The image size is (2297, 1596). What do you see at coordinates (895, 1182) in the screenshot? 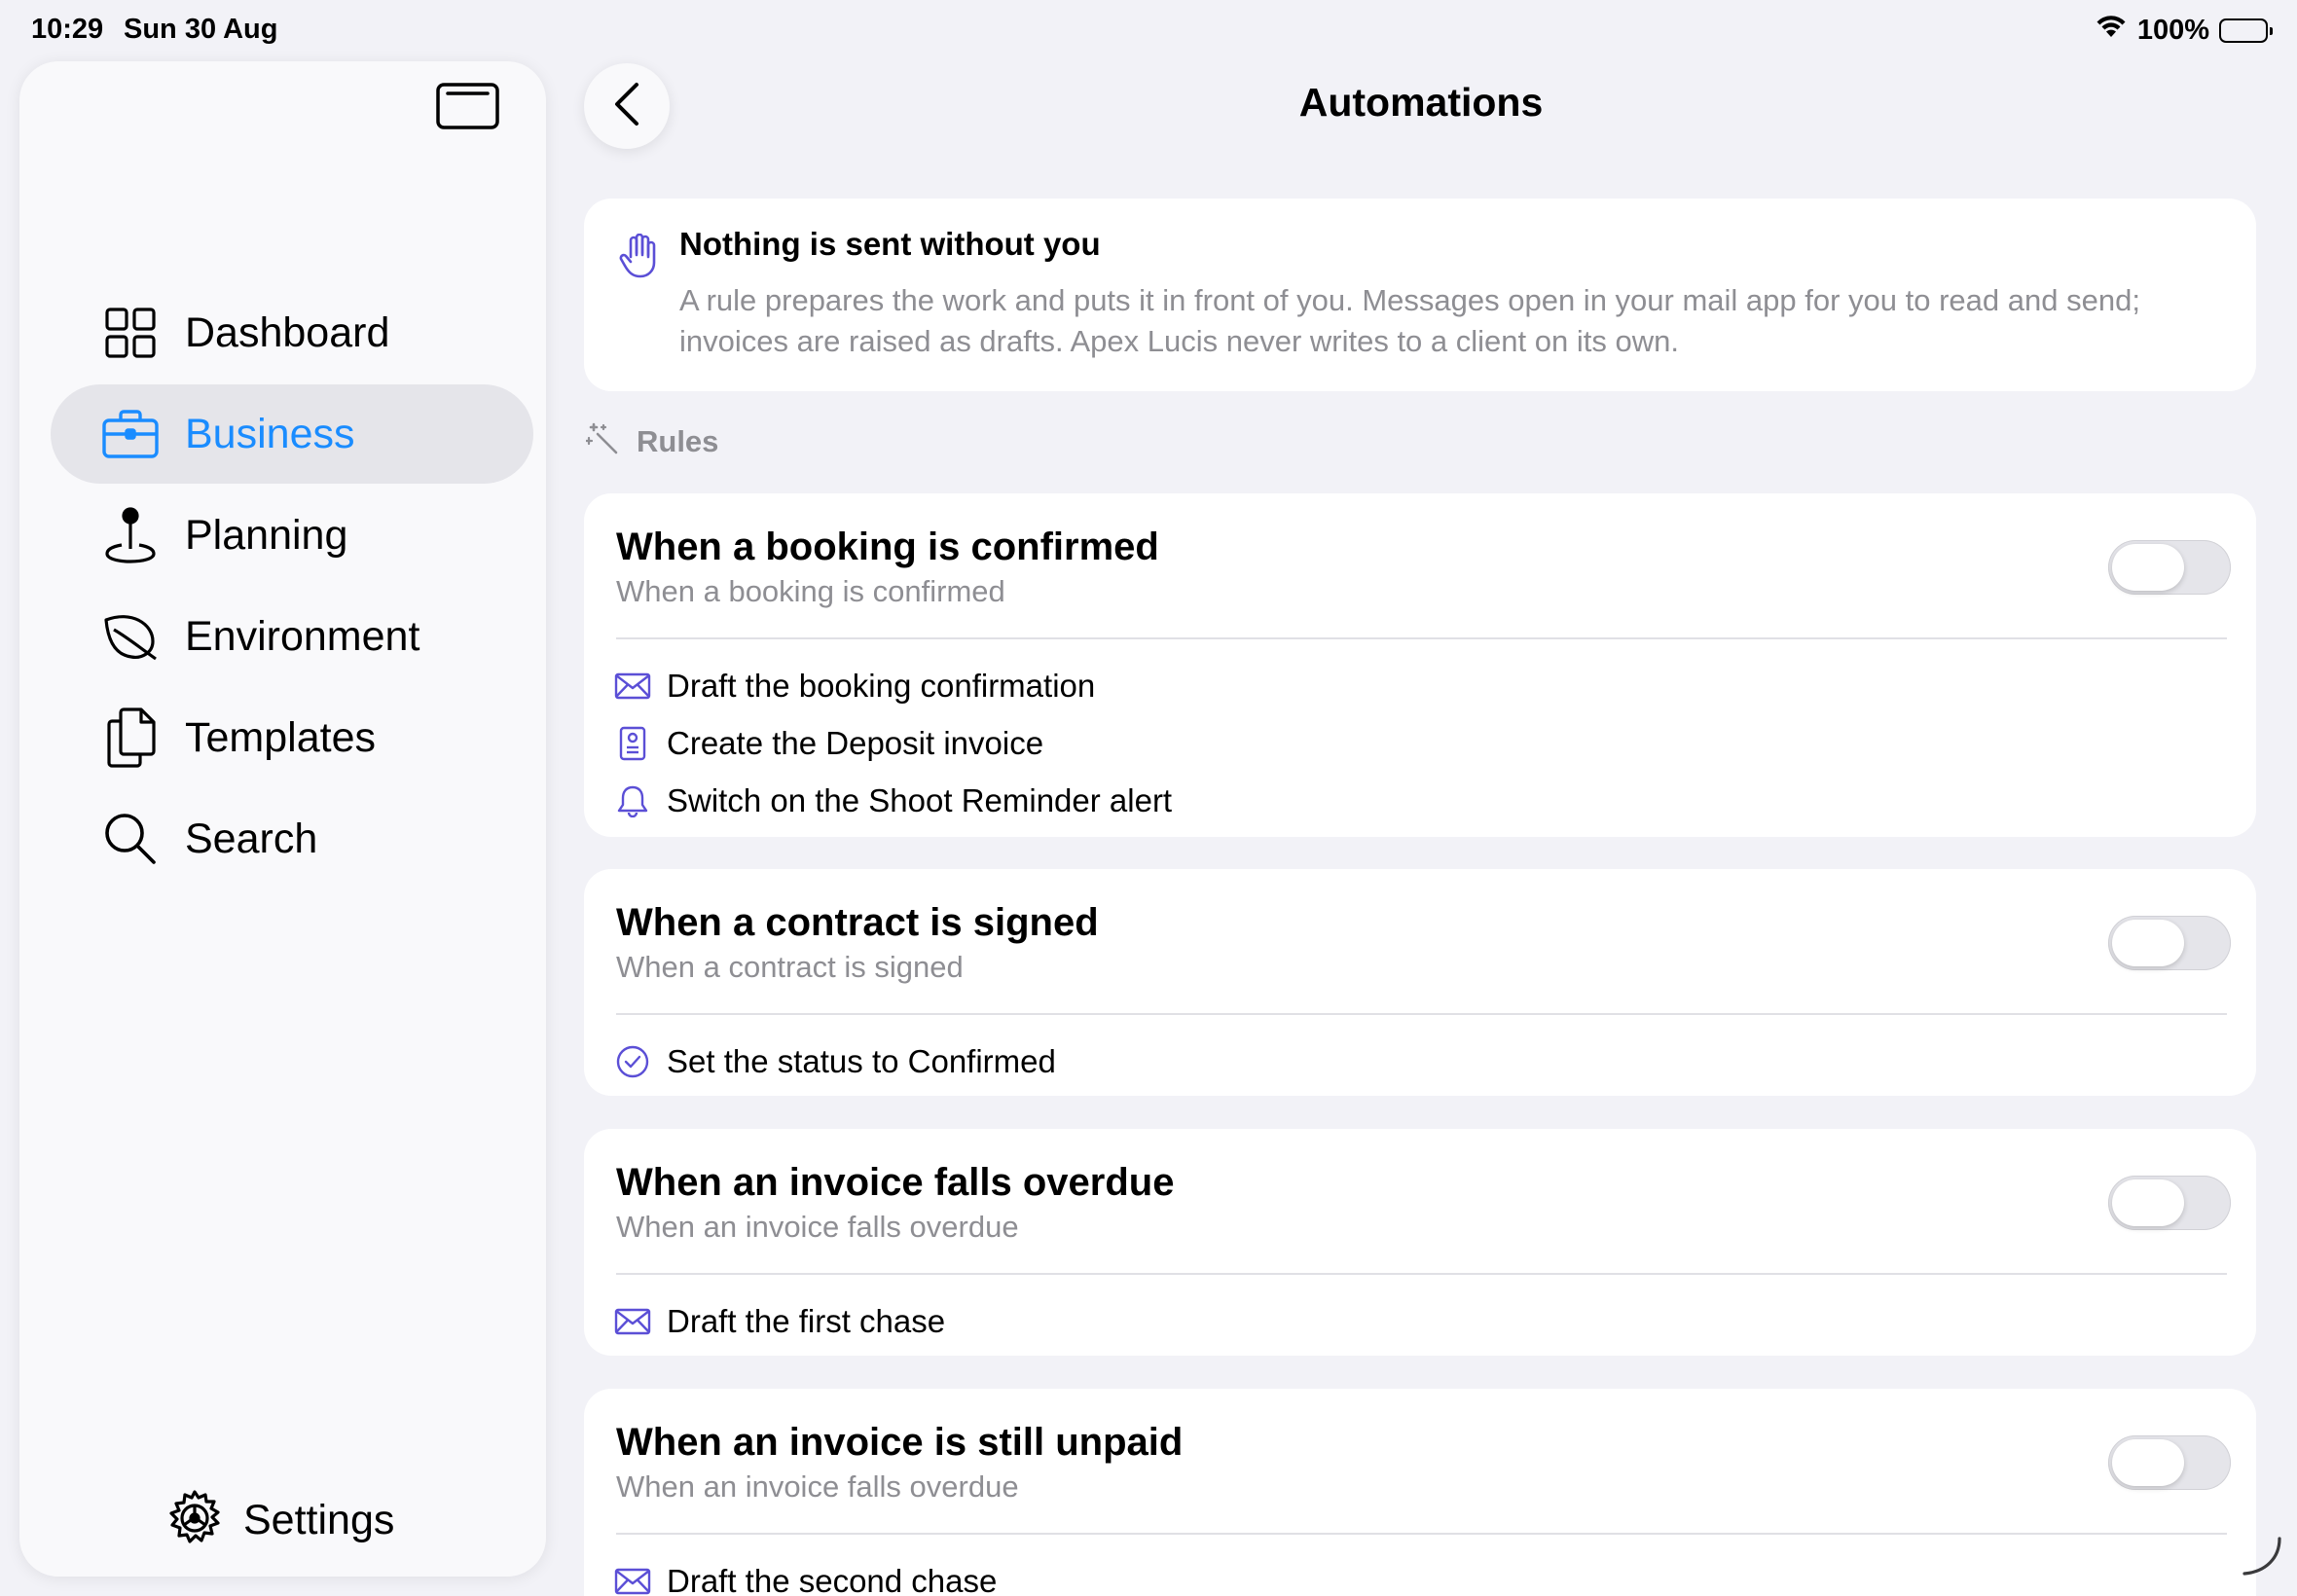
I see `rule-title: When an invoice falls overdue` at bounding box center [895, 1182].